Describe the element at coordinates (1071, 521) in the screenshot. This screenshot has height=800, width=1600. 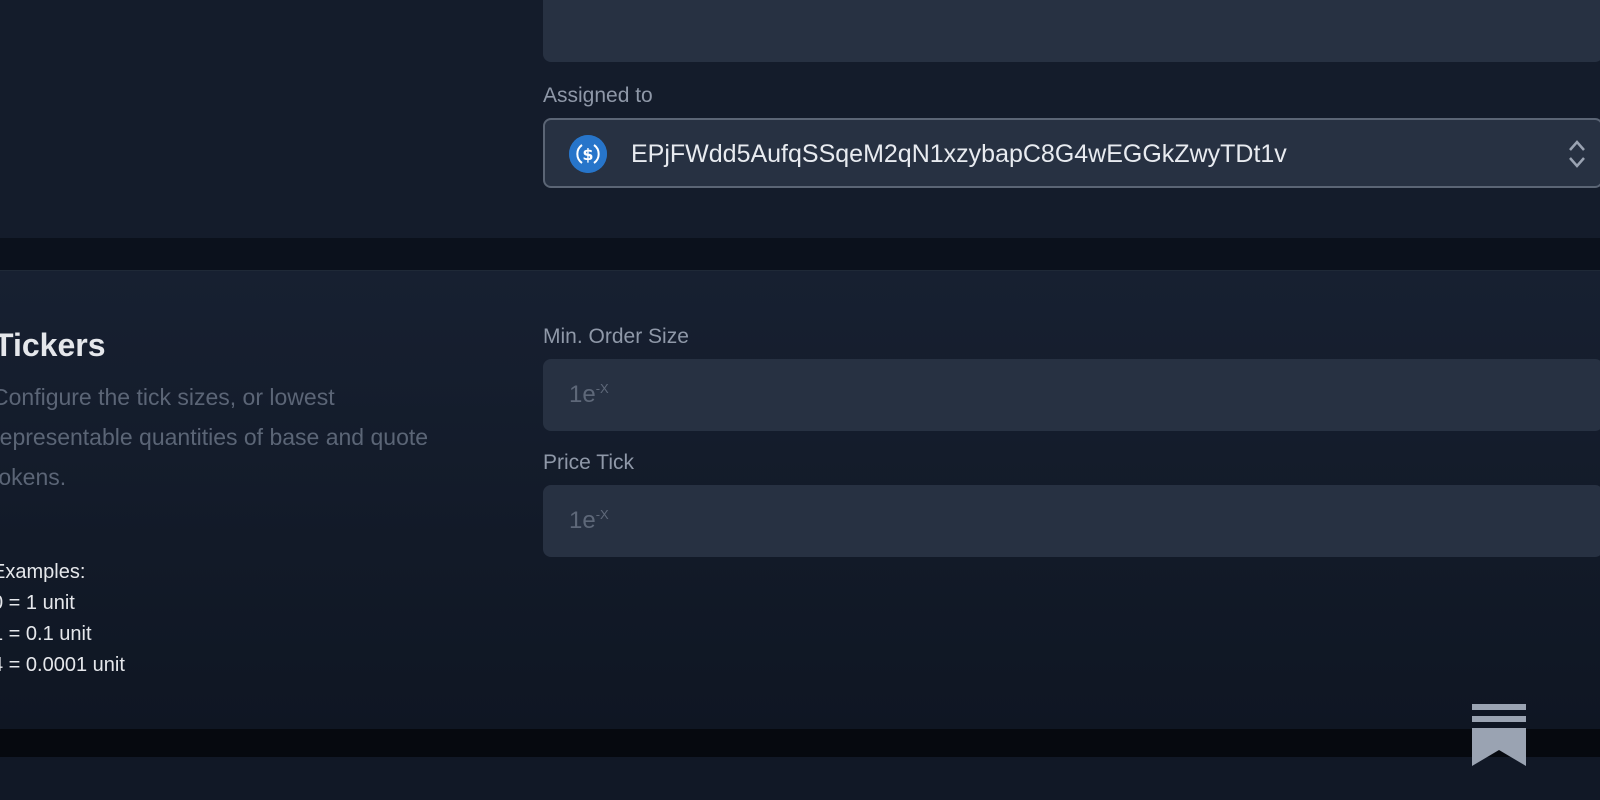
I see `price-tick-input: 1e-X` at that location.